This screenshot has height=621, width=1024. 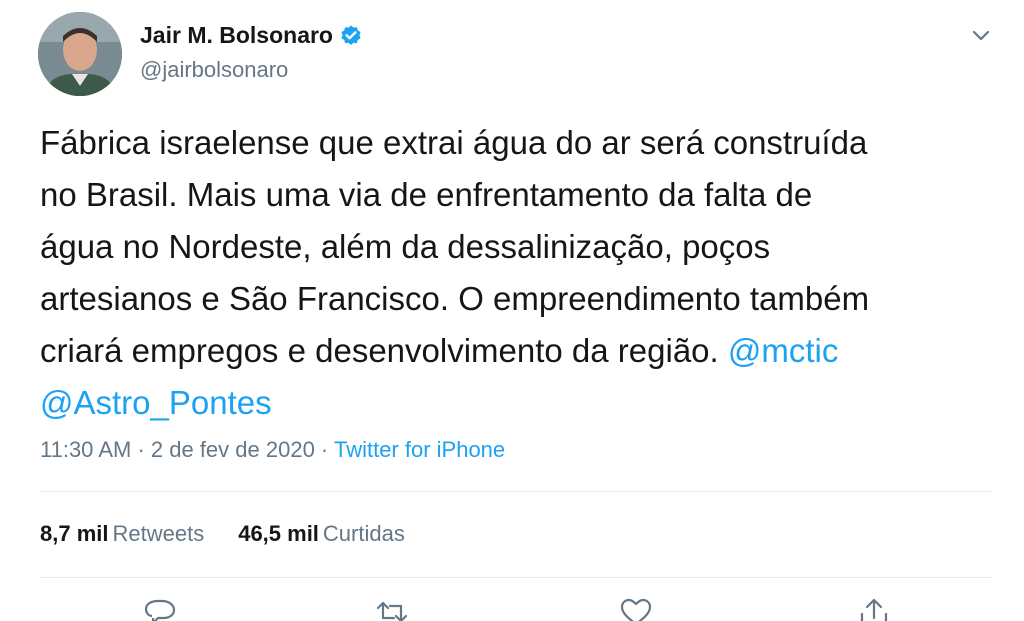 I want to click on author-name-row: Jair M. Bolsonaro, so click(x=251, y=35).